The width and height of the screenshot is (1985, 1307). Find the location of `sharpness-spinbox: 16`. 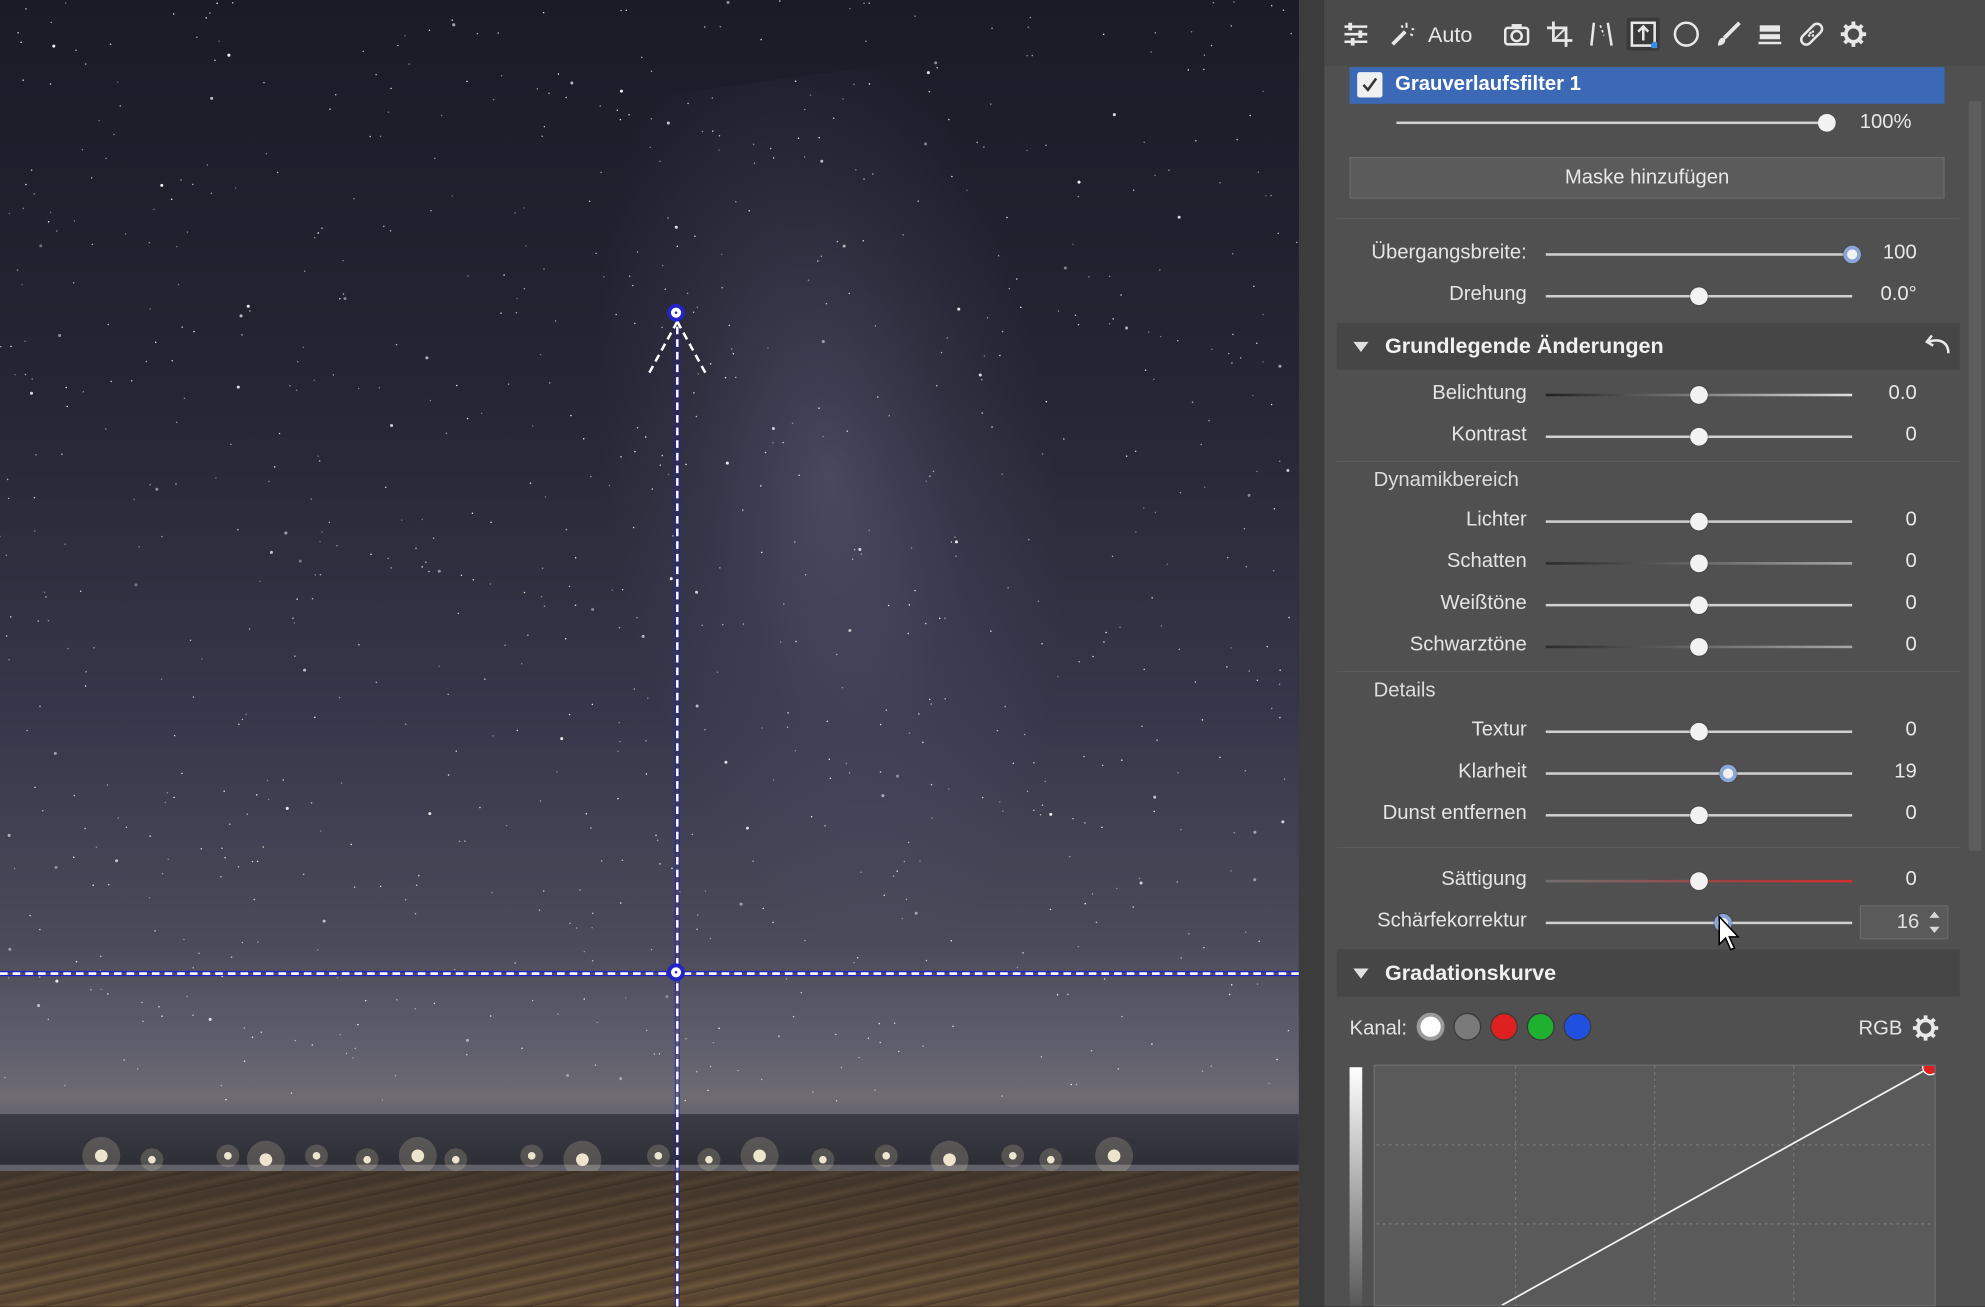

sharpness-spinbox: 16 is located at coordinates (1904, 922).